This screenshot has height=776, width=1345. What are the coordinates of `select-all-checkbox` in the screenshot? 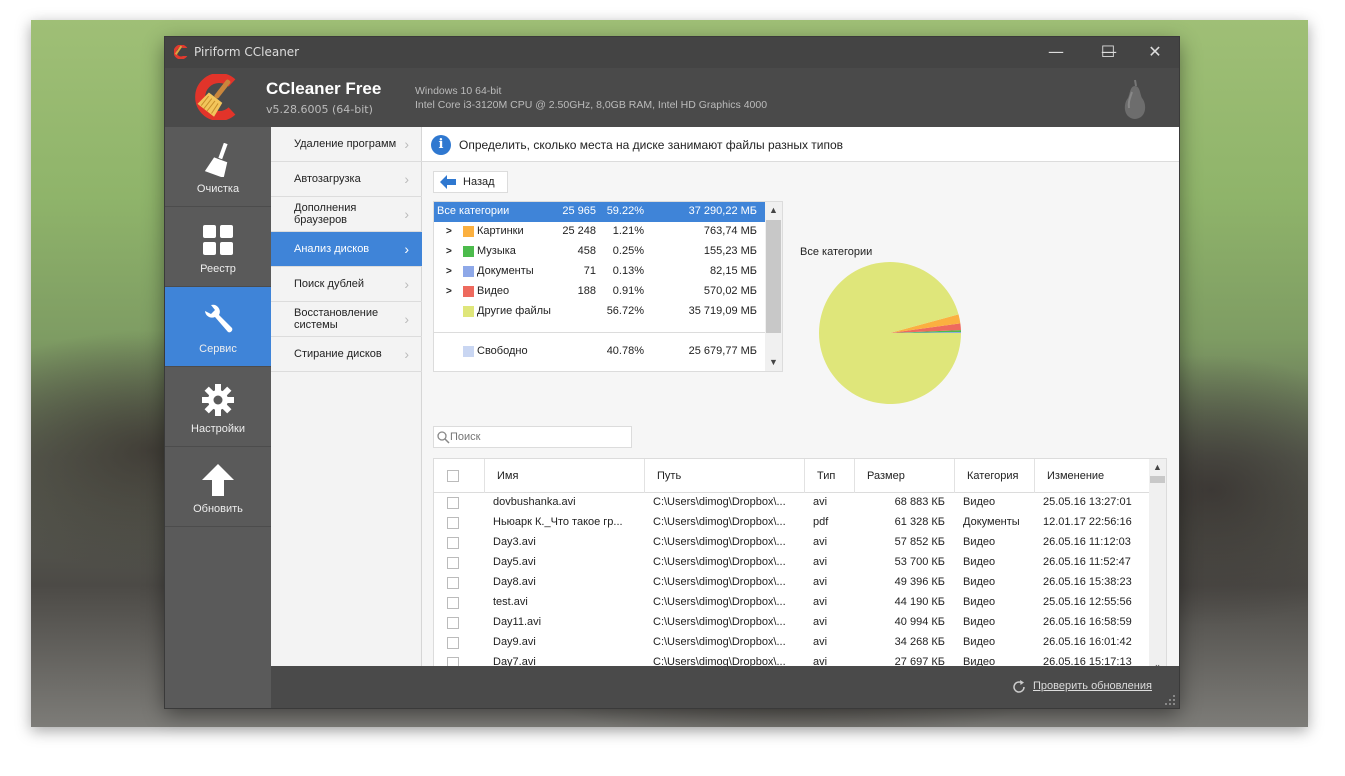 It's located at (453, 476).